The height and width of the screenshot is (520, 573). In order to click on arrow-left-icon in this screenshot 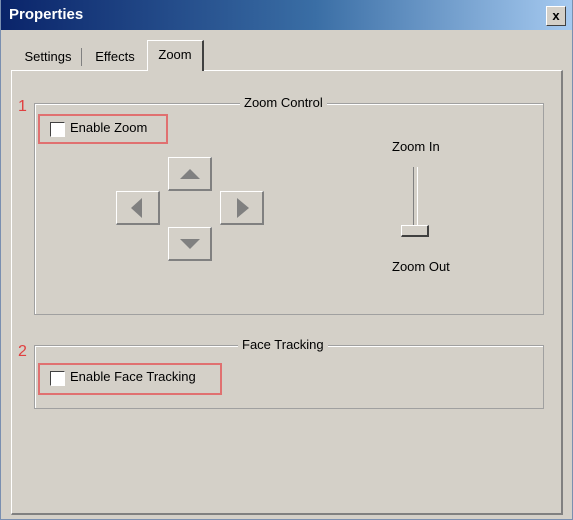, I will do `click(136, 208)`.